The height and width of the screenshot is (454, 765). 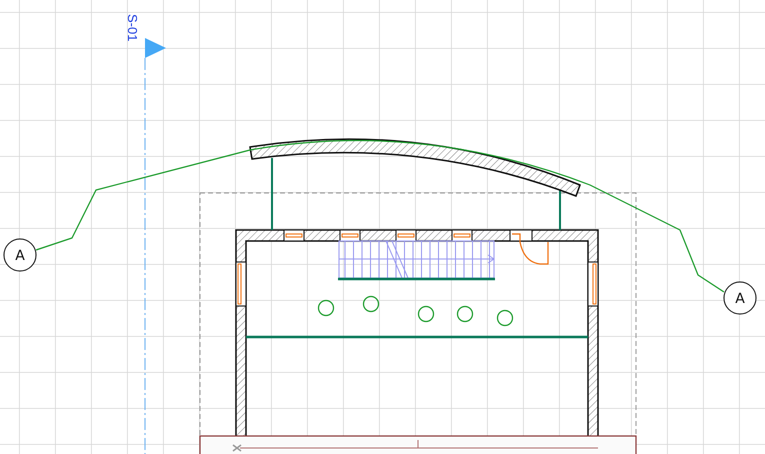 What do you see at coordinates (530, 249) in the screenshot?
I see `door-drawing` at bounding box center [530, 249].